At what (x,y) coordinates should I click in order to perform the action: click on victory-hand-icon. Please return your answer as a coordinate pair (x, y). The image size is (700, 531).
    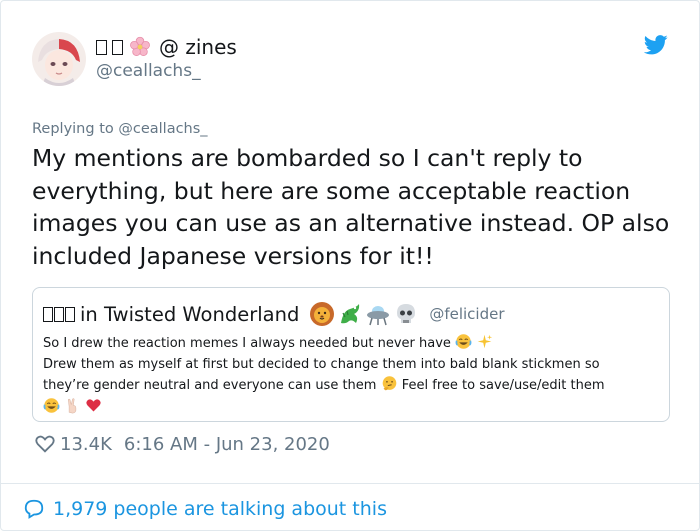
    Looking at the image, I should click on (72, 405).